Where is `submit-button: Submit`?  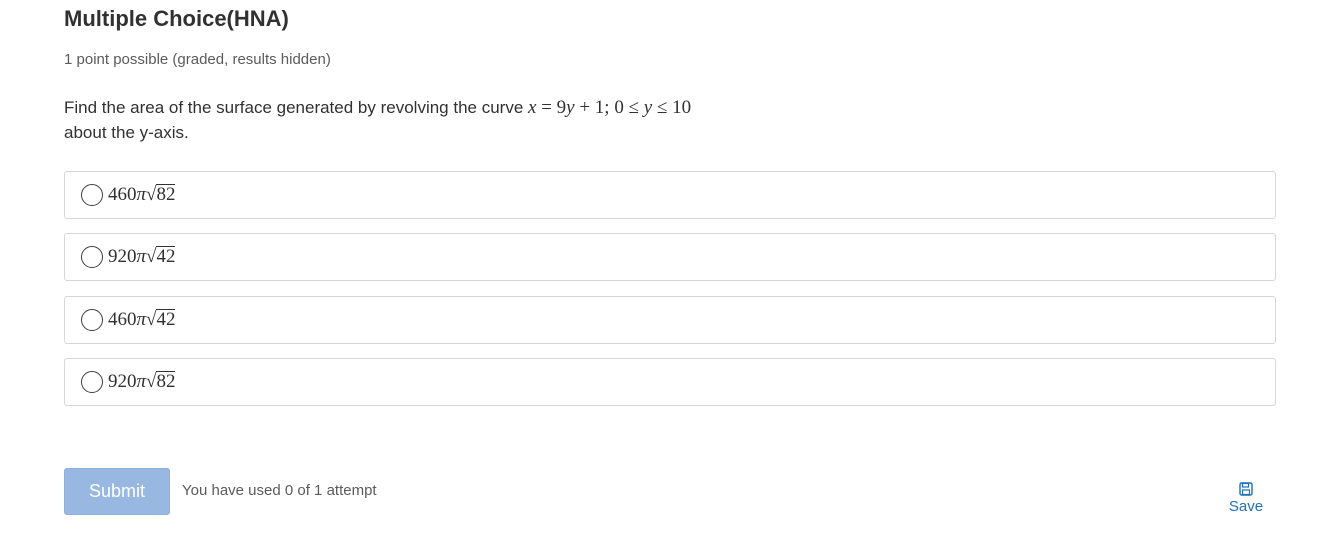
submit-button: Submit is located at coordinates (117, 491).